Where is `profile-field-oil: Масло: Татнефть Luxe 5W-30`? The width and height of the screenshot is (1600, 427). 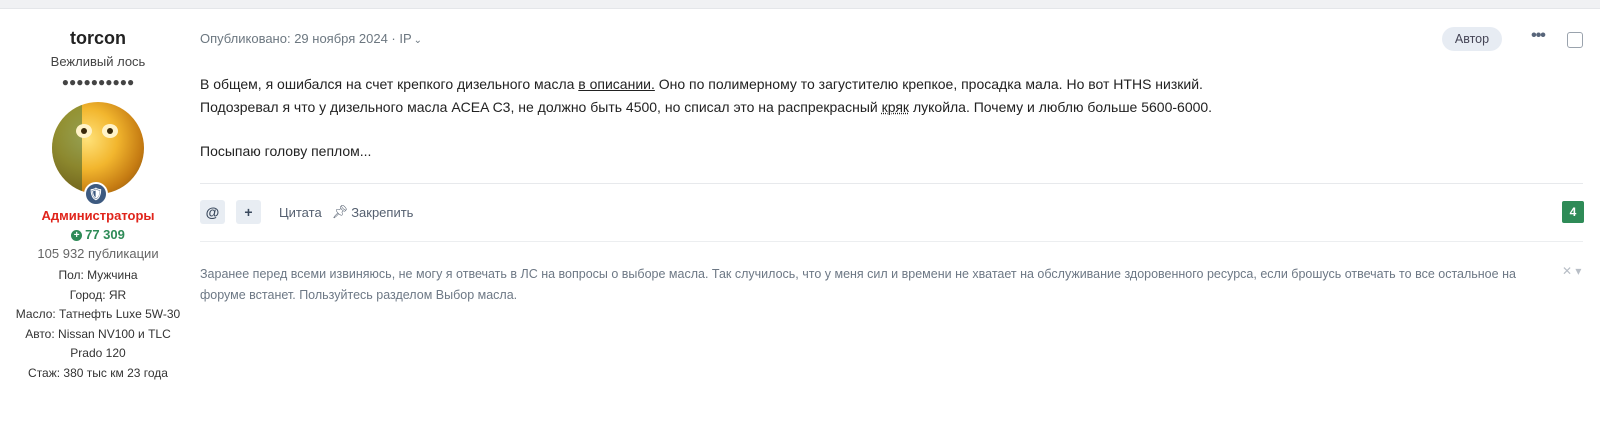
profile-field-oil: Масло: Татнефть Luxe 5W-30 is located at coordinates (98, 314).